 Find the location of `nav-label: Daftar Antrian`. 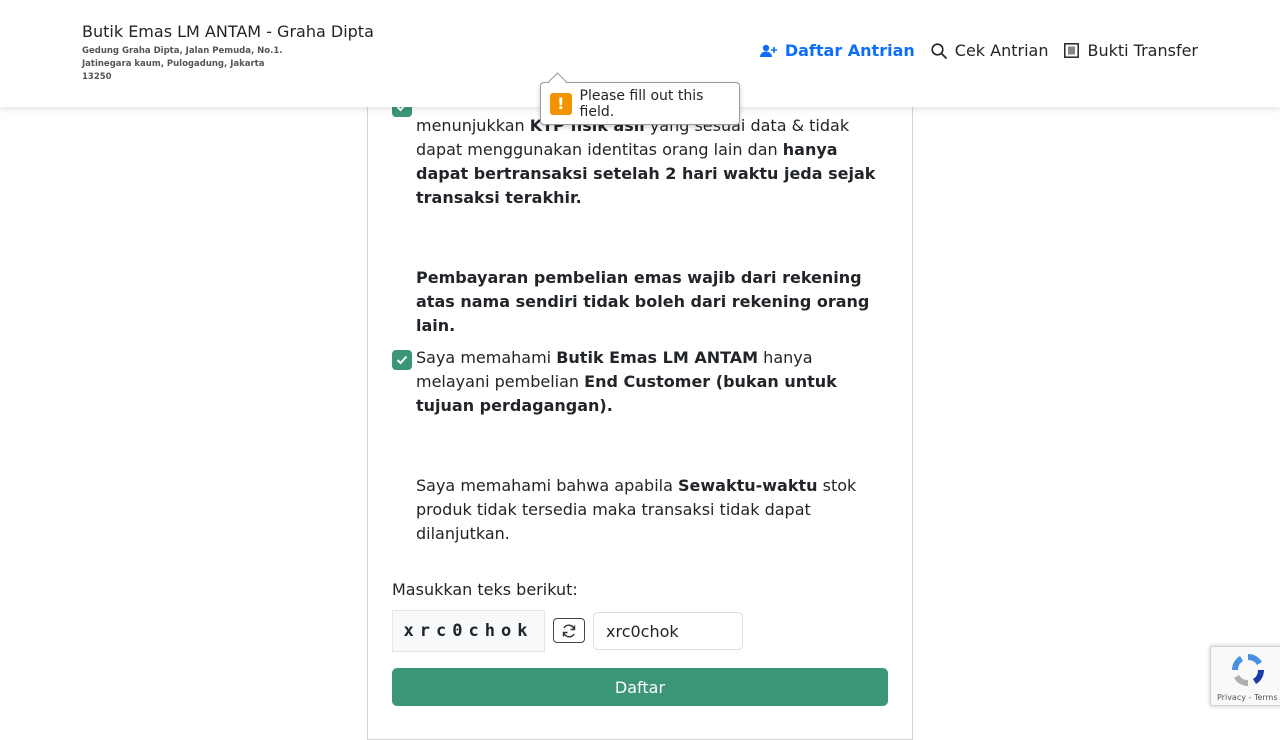

nav-label: Daftar Antrian is located at coordinates (849, 50).